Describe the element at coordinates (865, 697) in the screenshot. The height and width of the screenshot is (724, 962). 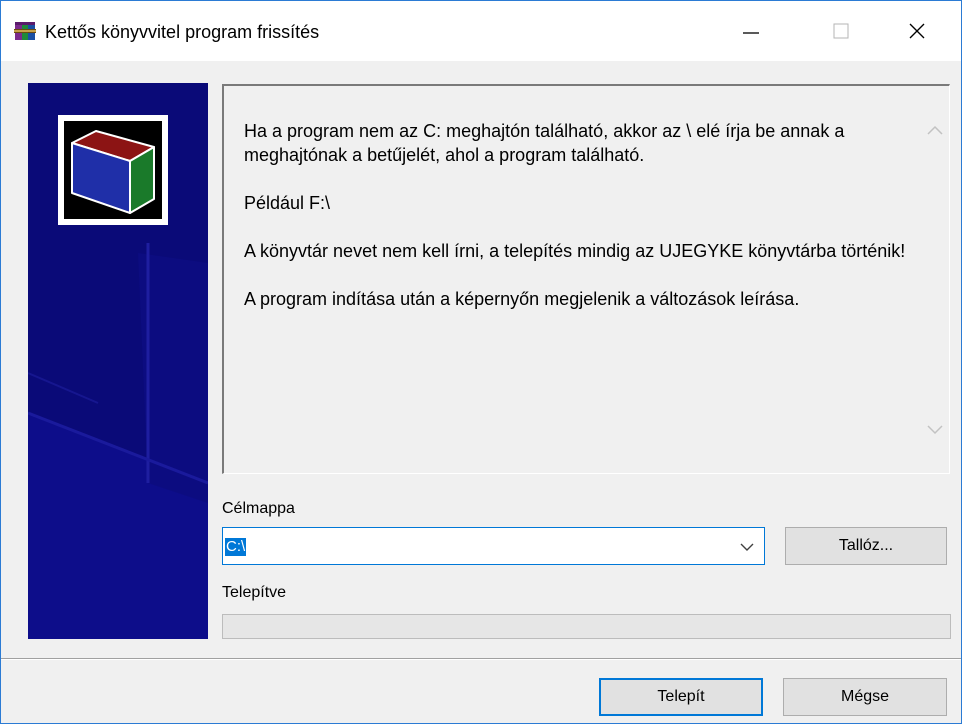
I see `cancel-button: Mégse` at that location.